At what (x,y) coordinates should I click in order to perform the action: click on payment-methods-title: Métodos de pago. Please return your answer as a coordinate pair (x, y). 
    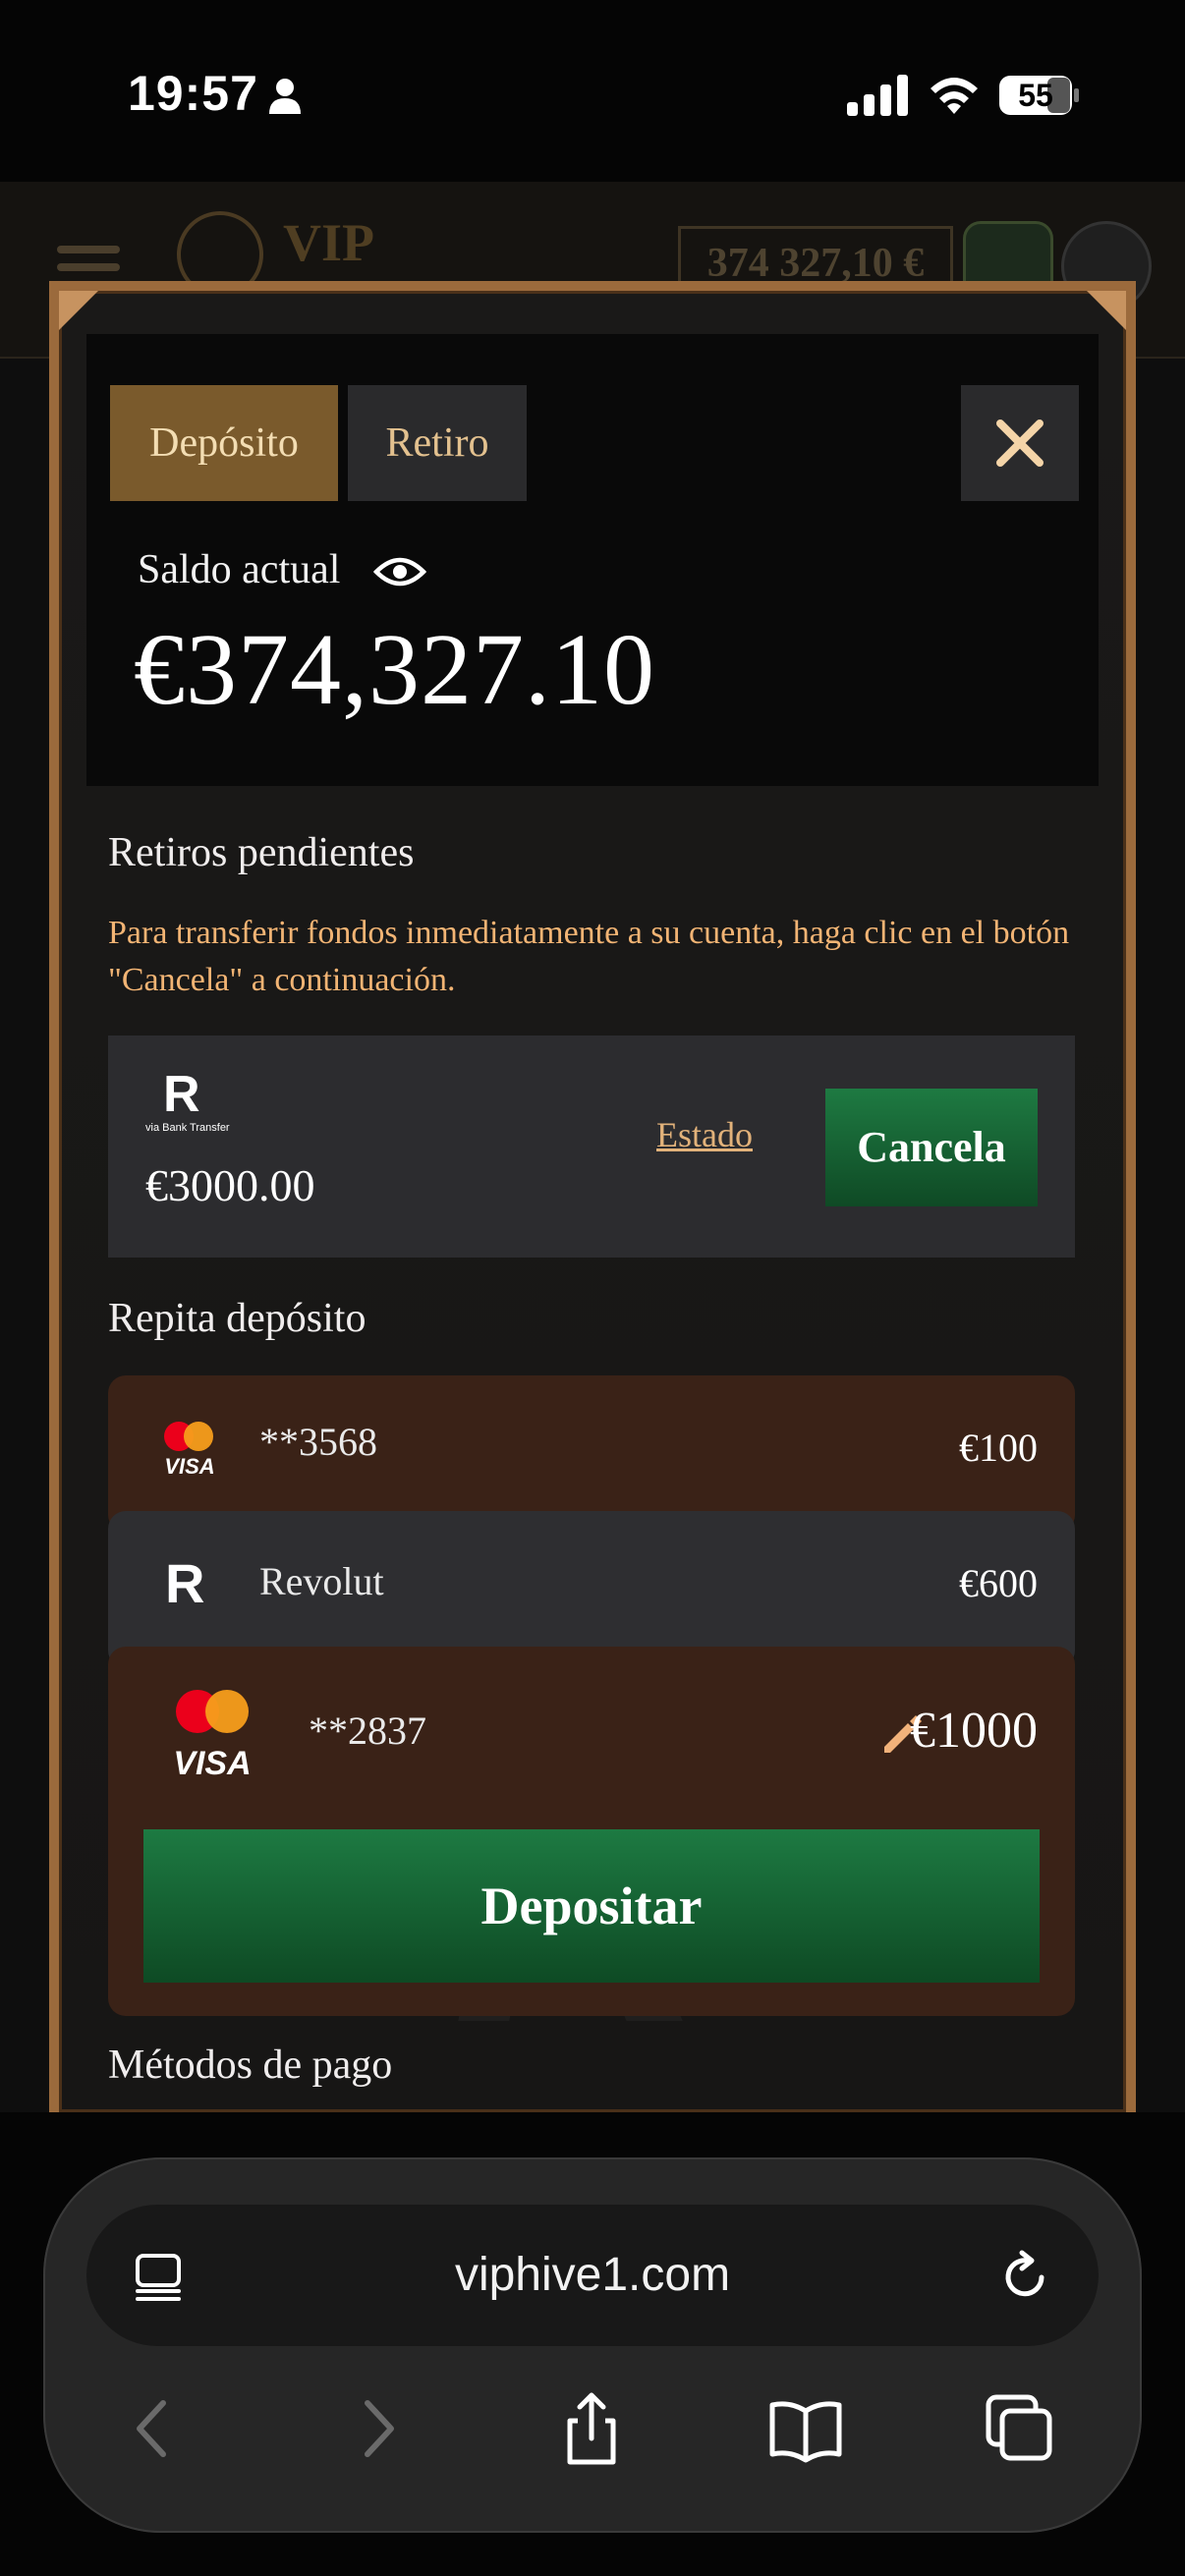
    Looking at the image, I should click on (251, 2065).